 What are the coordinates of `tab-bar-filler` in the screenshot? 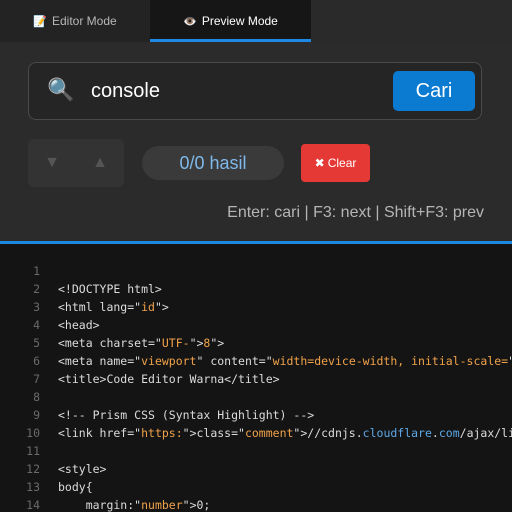 It's located at (411, 21).